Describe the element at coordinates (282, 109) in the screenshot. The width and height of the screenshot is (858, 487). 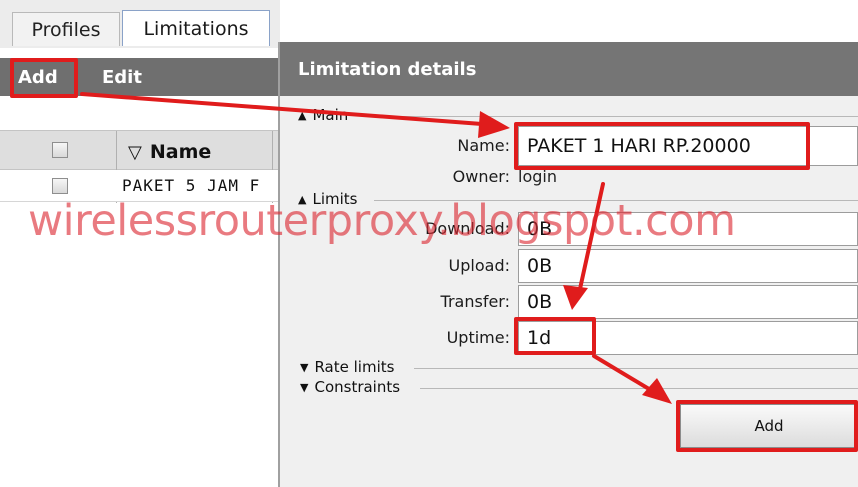
I see `arrow-add-to-name` at that location.